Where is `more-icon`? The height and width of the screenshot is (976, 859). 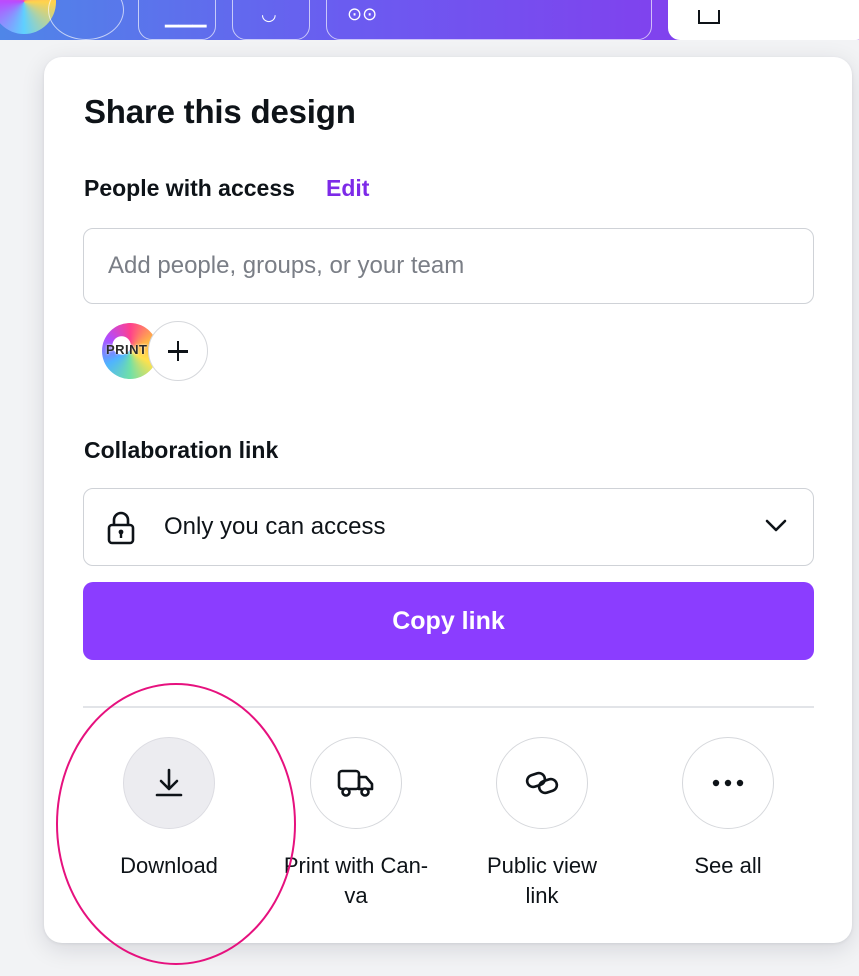
more-icon is located at coordinates (728, 783).